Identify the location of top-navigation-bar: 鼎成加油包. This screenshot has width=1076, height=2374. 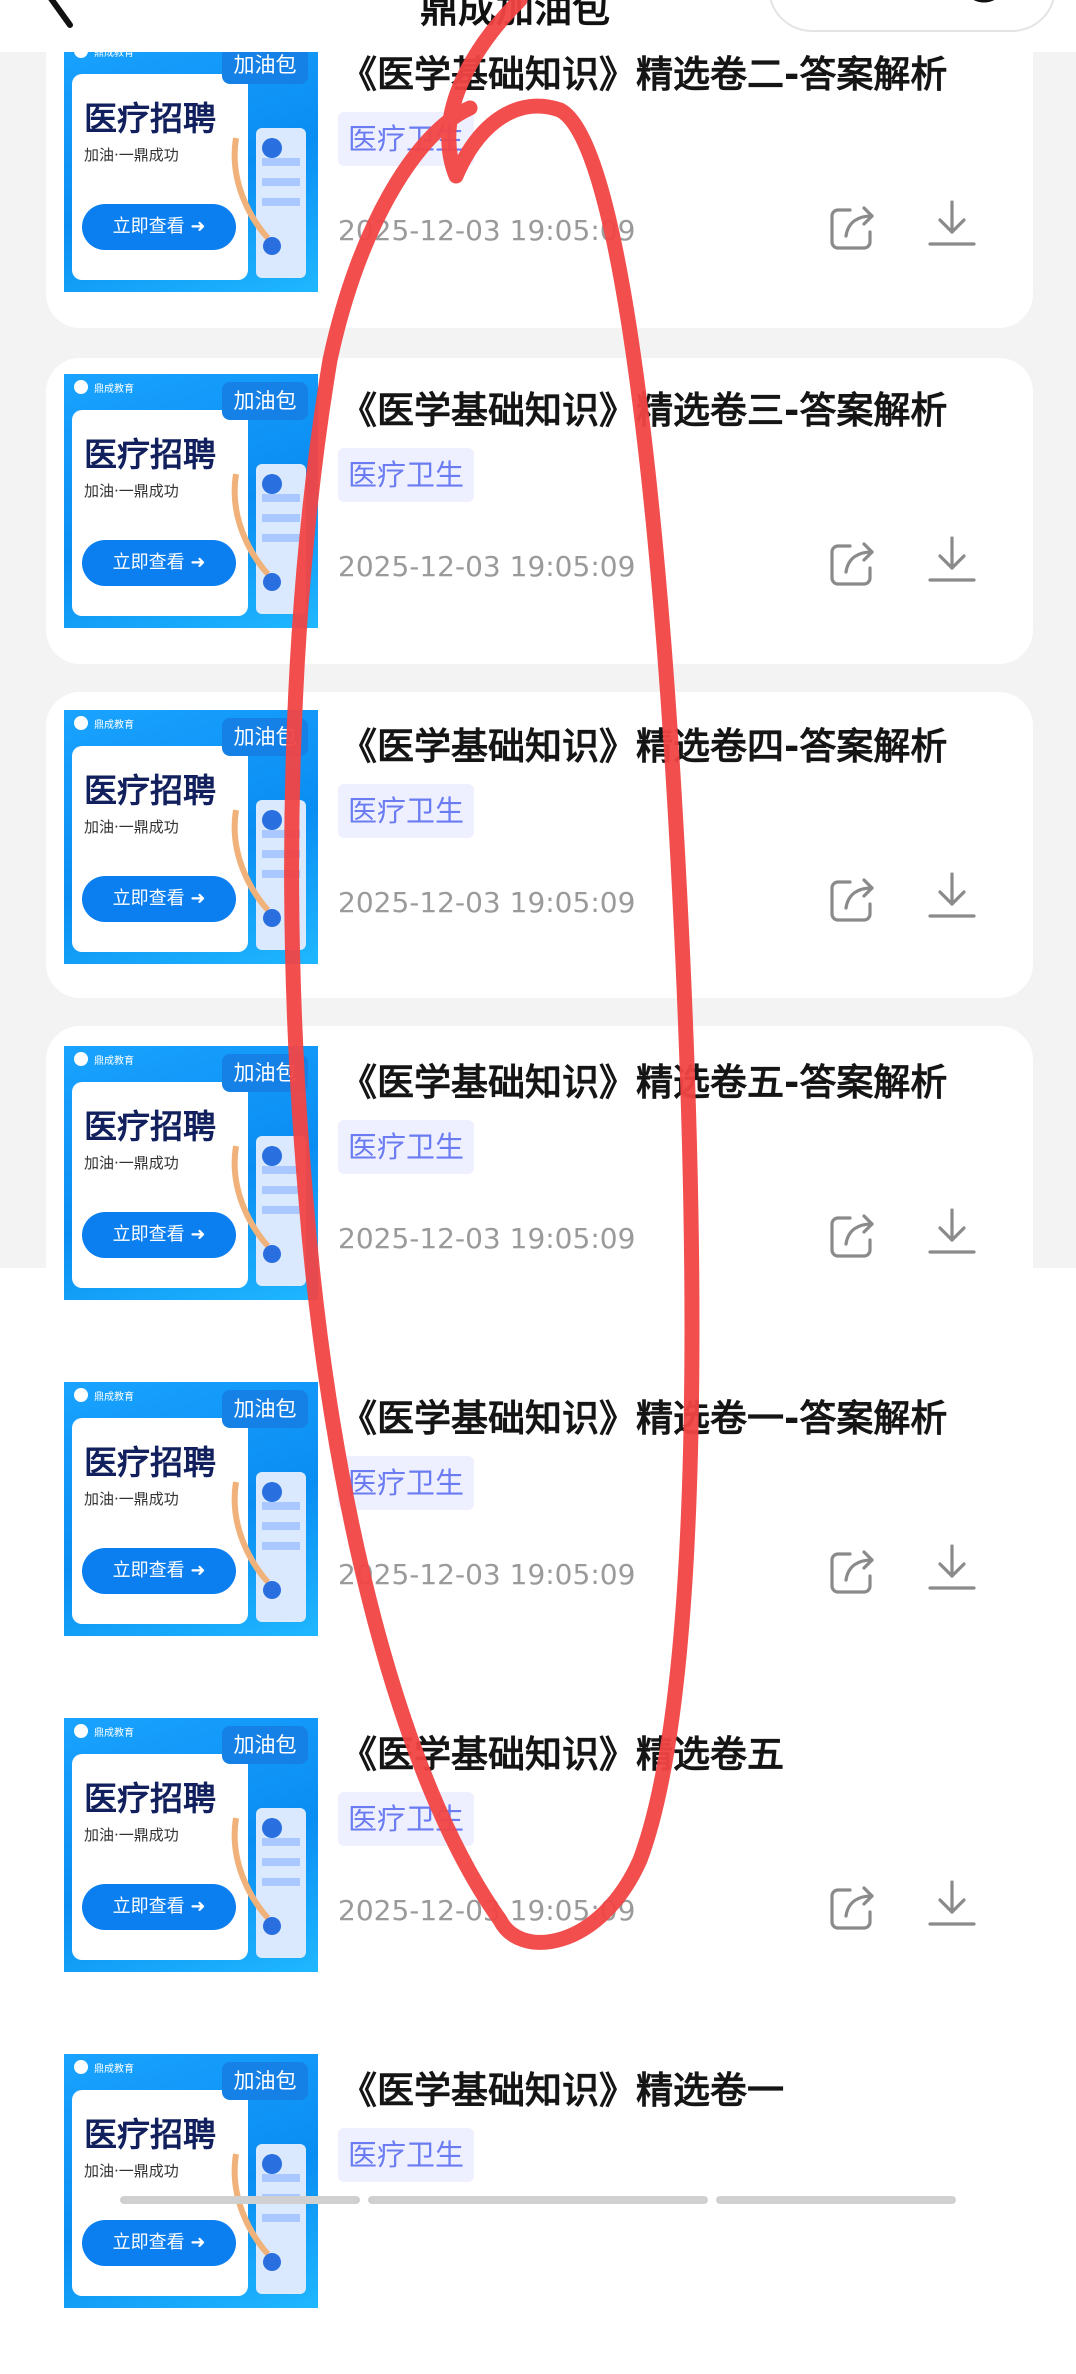
(538, 26).